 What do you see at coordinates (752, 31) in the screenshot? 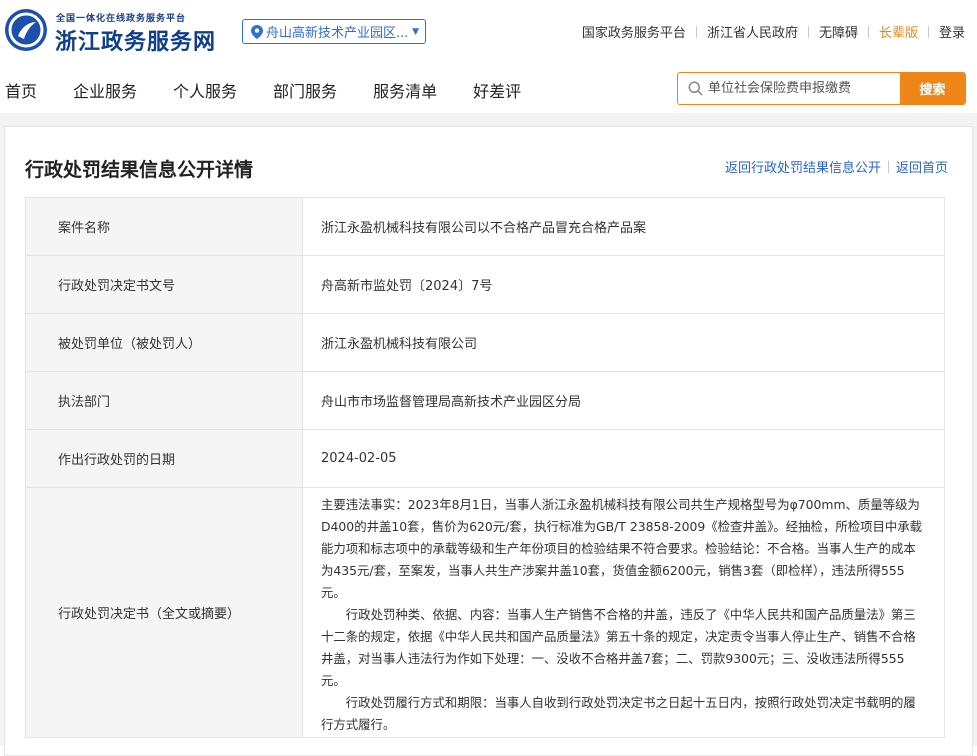
I see `link-zhejiang-government: 浙江省人民政府` at bounding box center [752, 31].